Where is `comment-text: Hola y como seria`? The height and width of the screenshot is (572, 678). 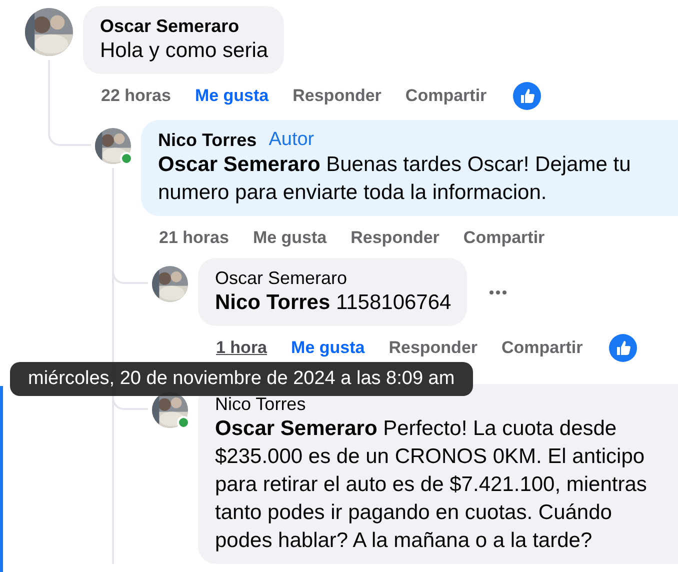
comment-text: Hola y como seria is located at coordinates (184, 51).